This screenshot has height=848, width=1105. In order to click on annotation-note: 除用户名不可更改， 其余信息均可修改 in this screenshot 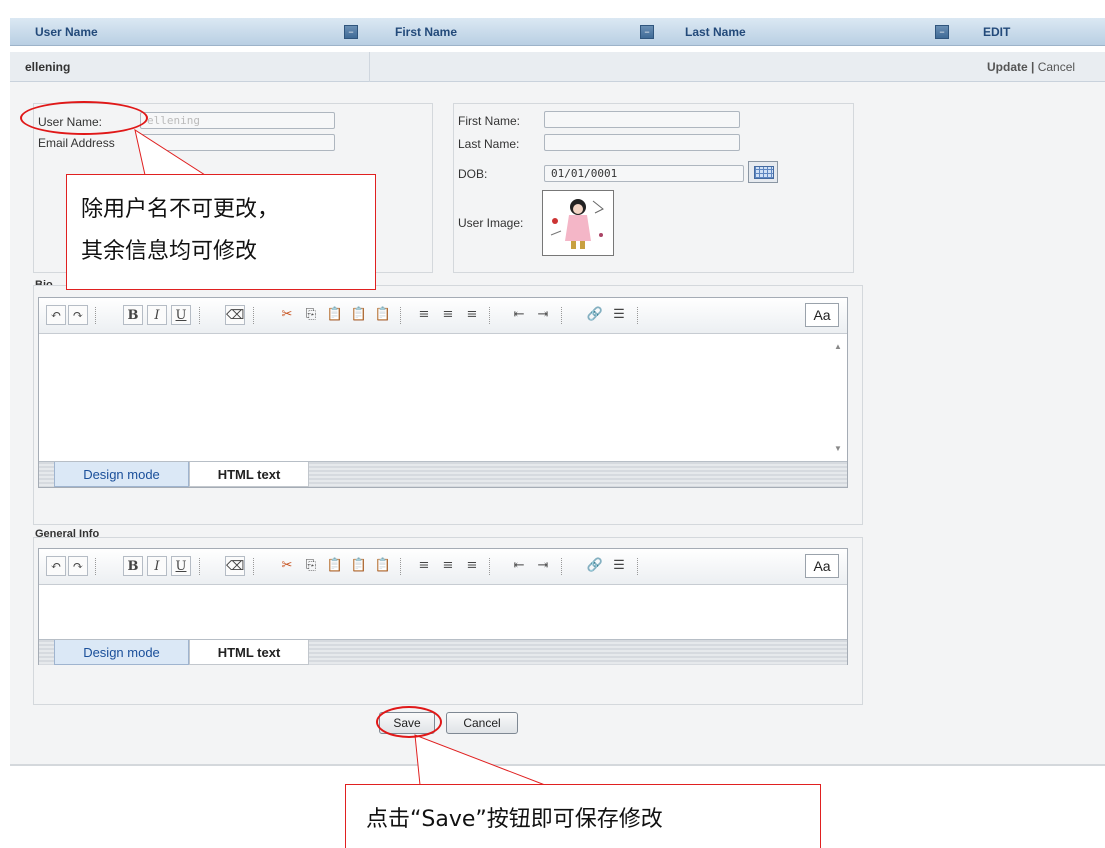, I will do `click(221, 232)`.